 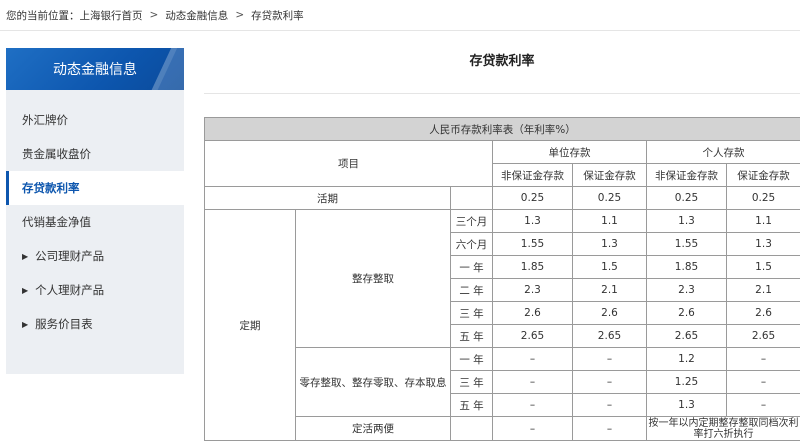 What do you see at coordinates (373, 429) in the screenshot?
I see `row-label-flexible: 定活两便` at bounding box center [373, 429].